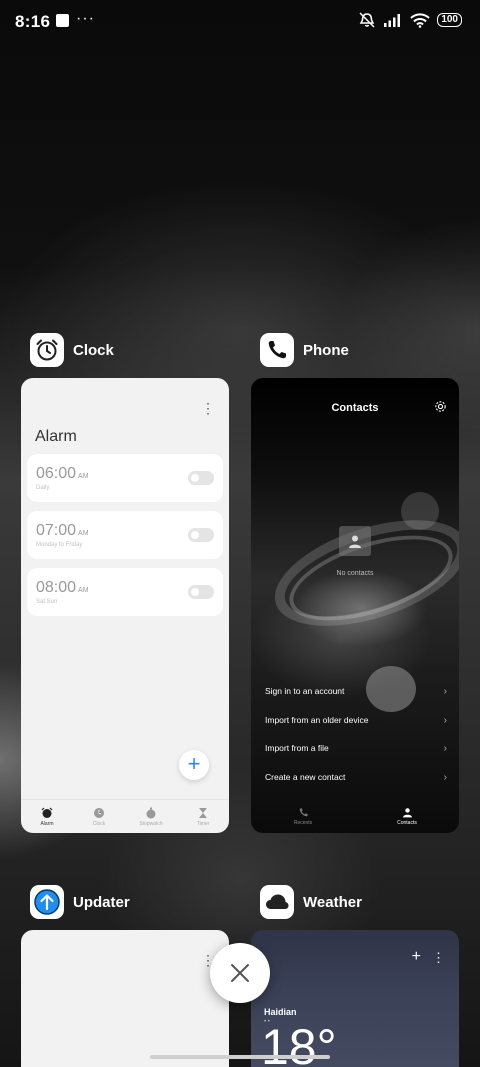 The width and height of the screenshot is (480, 1067). I want to click on wifi-icon, so click(420, 20).